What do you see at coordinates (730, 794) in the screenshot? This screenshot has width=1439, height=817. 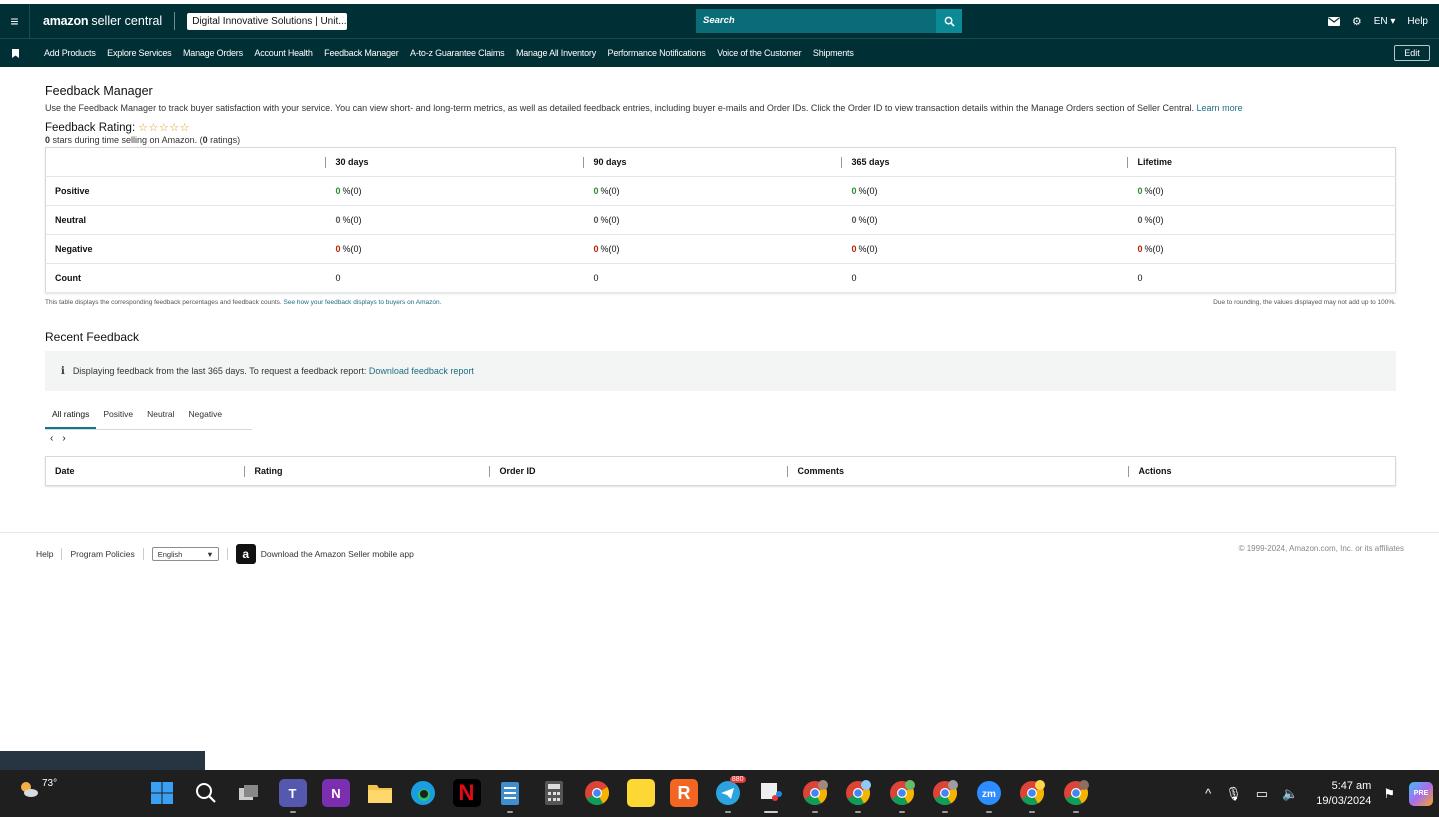 I see `telegram-icon: 880` at bounding box center [730, 794].